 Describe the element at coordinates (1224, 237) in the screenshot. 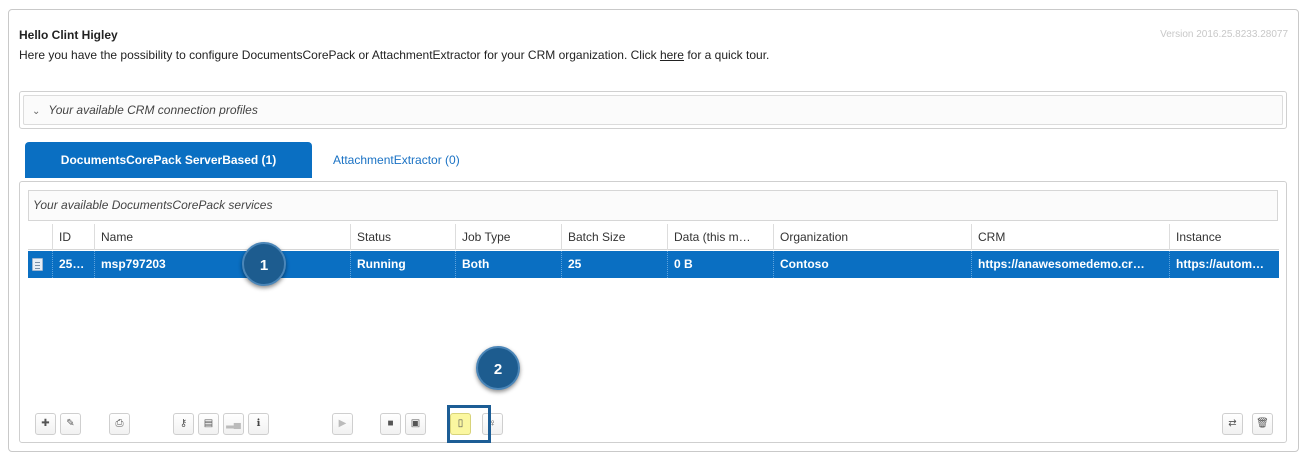

I see `column-header-instance: Instance` at that location.